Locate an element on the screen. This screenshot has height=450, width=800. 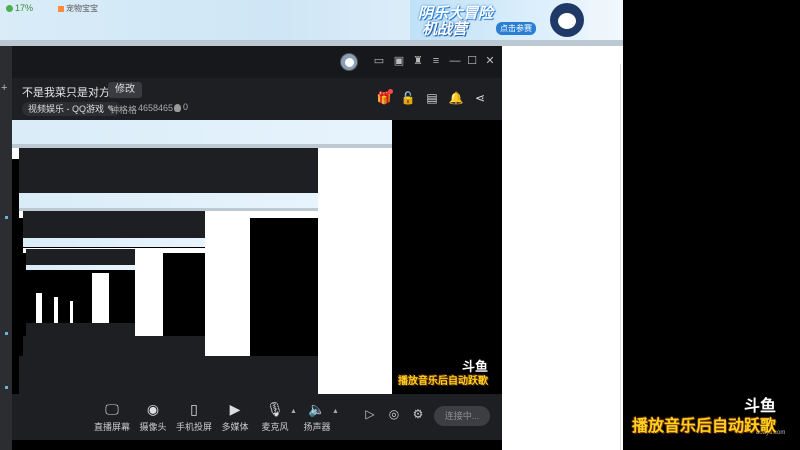
layout-icon: ▤ is located at coordinates (432, 98).